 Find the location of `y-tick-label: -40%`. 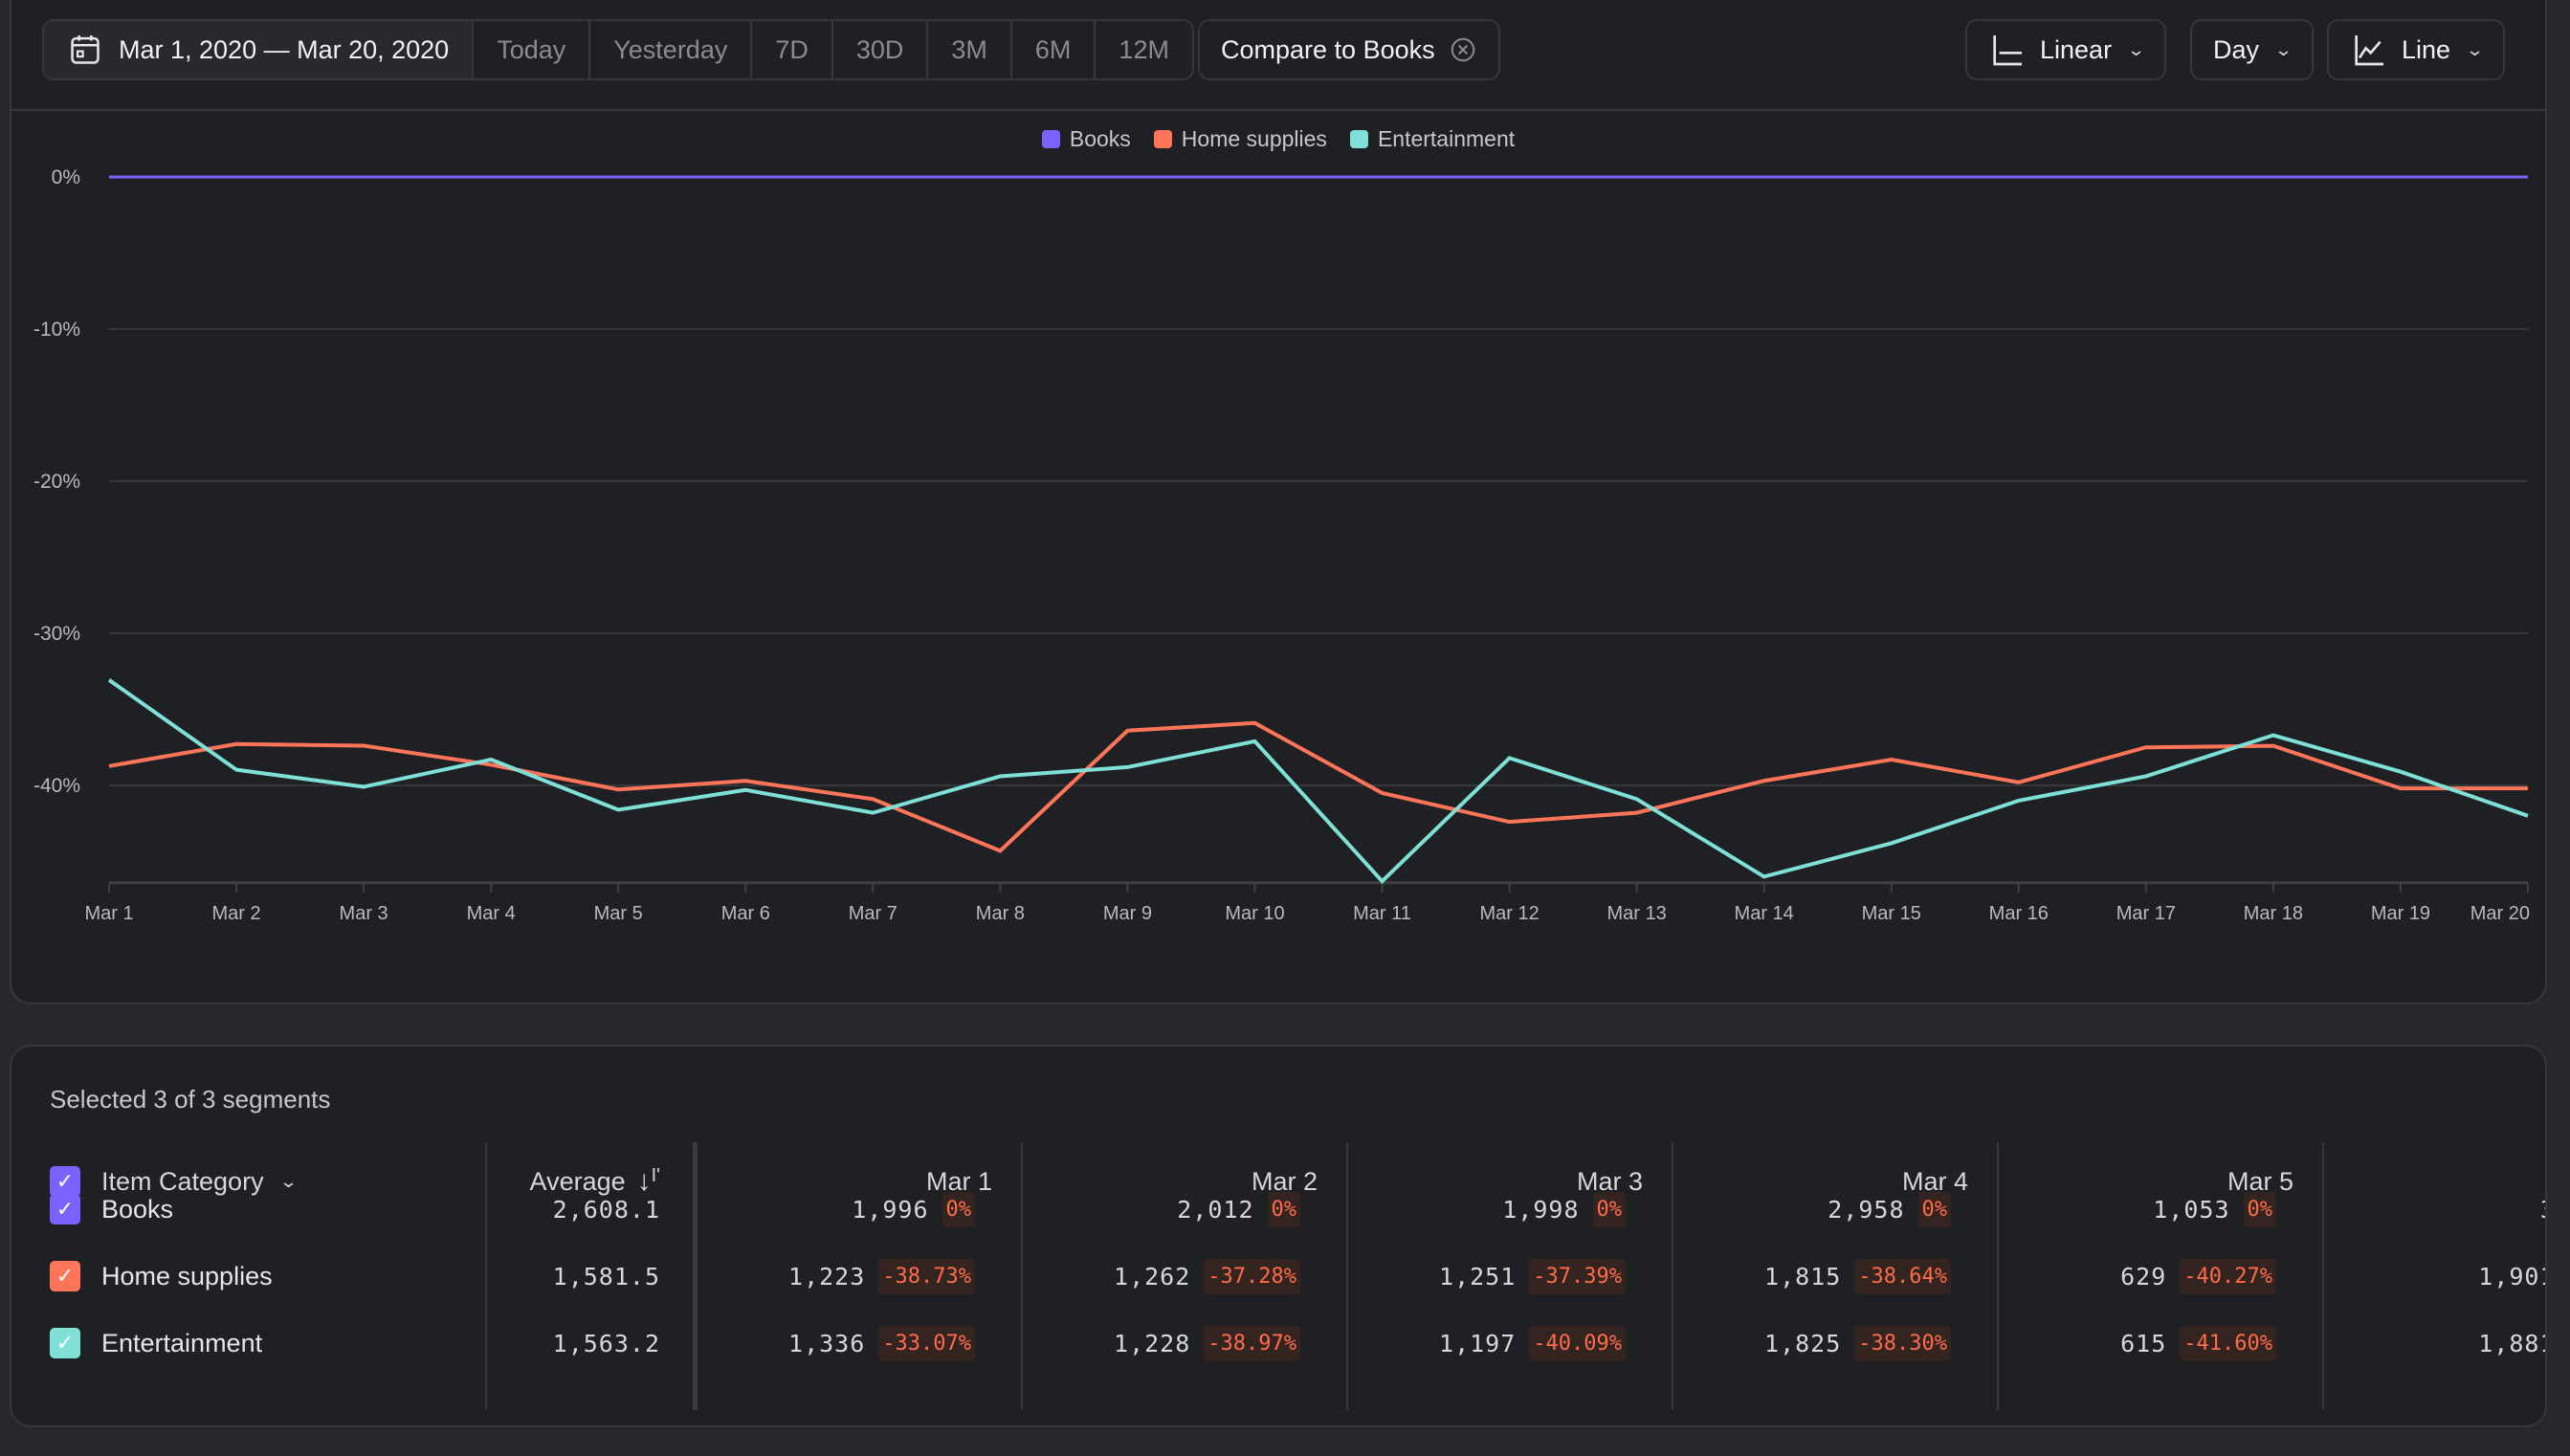

y-tick-label: -40% is located at coordinates (56, 786).